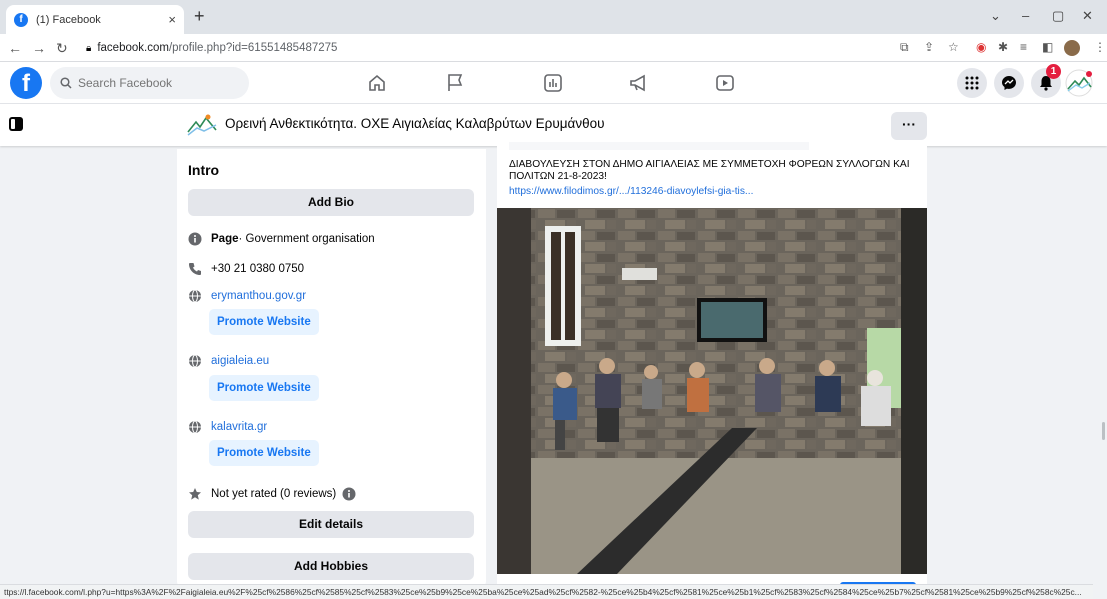 This screenshot has height=599, width=1107. Describe the element at coordinates (553, 17) in the screenshot. I see `browser-tab-bar: f (1) Facebook × + ⌄ – ▢ ✕` at that location.